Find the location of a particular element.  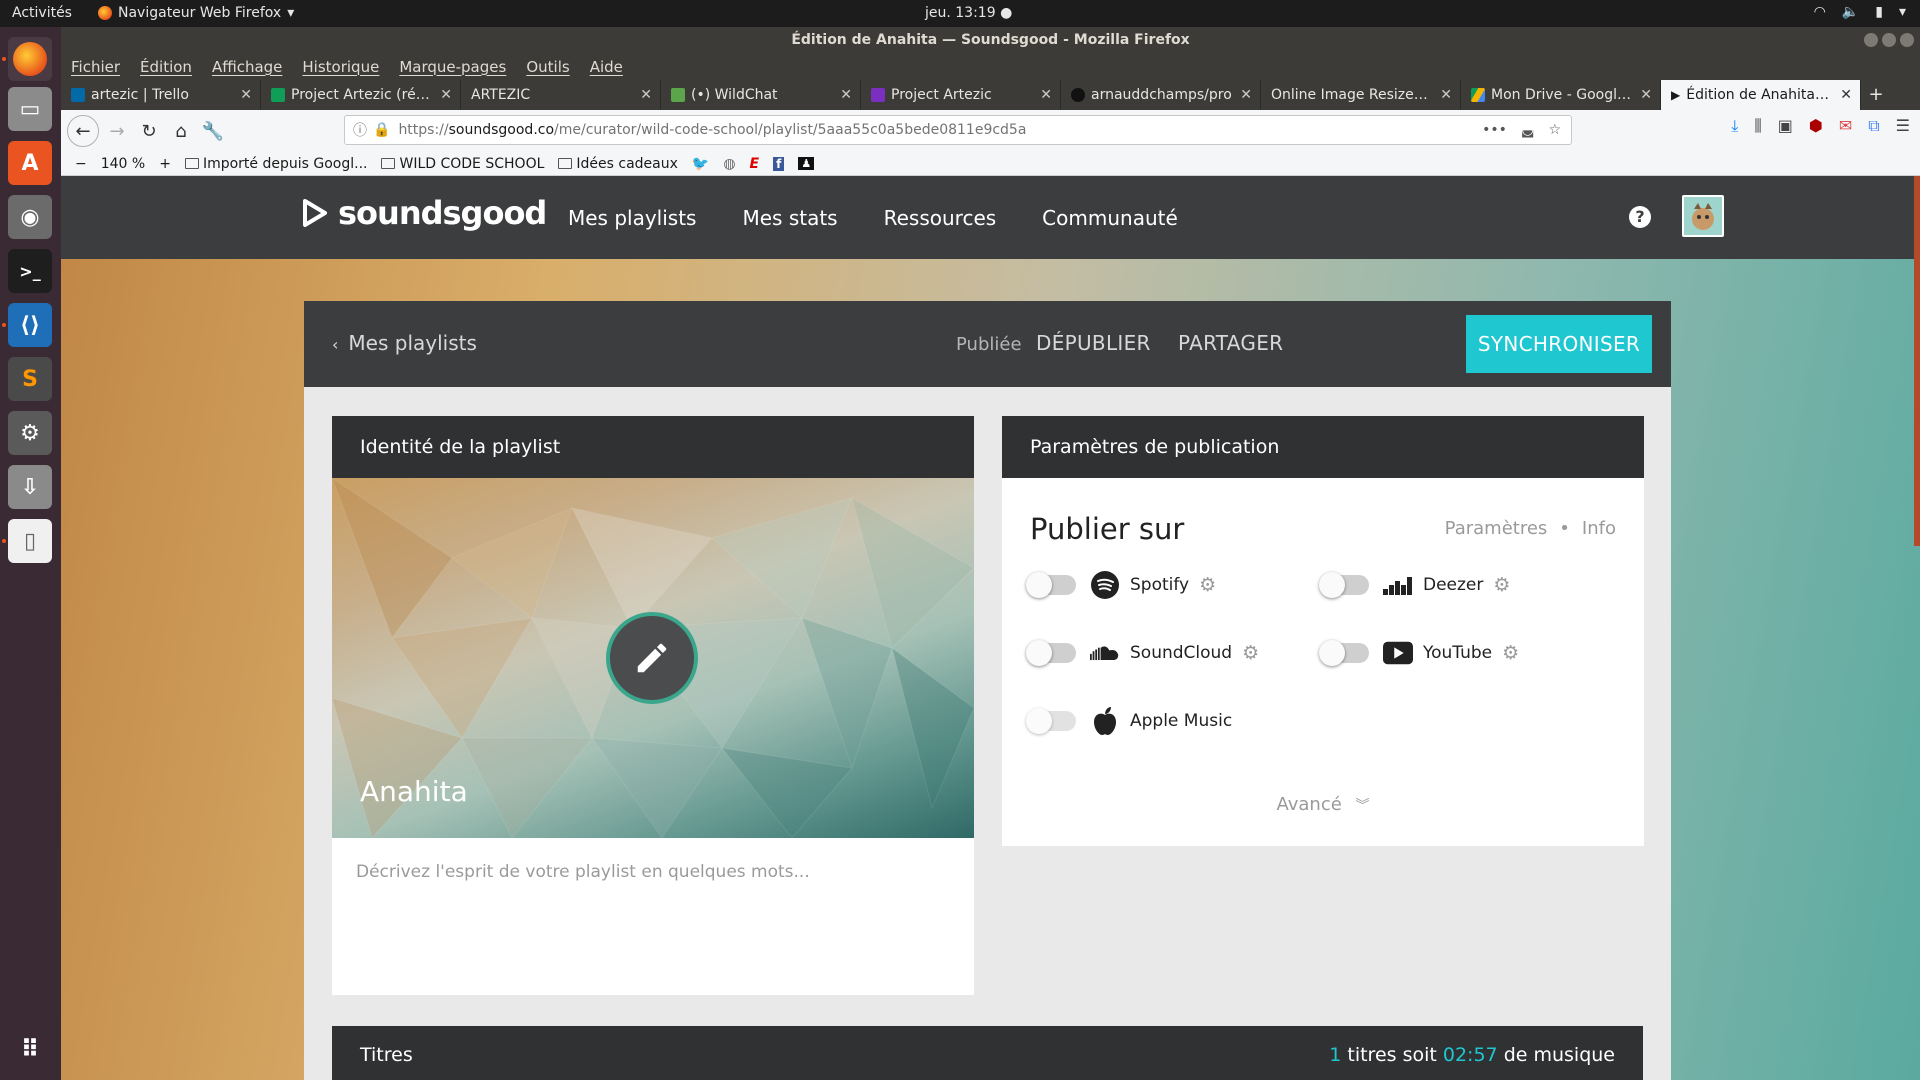

tab-project-artezic: Project Artezic ✕ is located at coordinates (961, 95).